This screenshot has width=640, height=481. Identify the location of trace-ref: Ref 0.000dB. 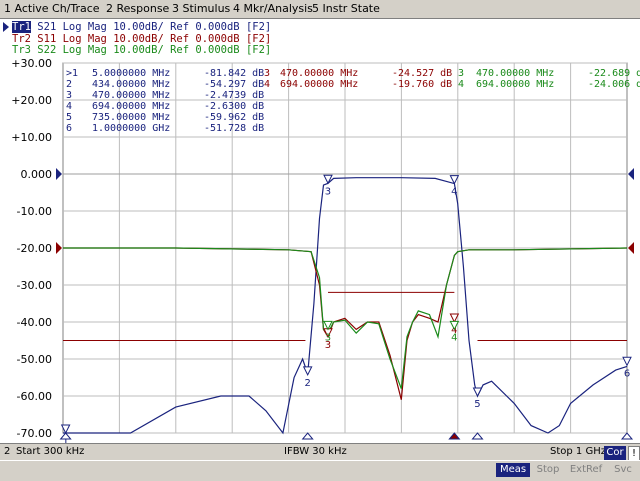
(205, 27).